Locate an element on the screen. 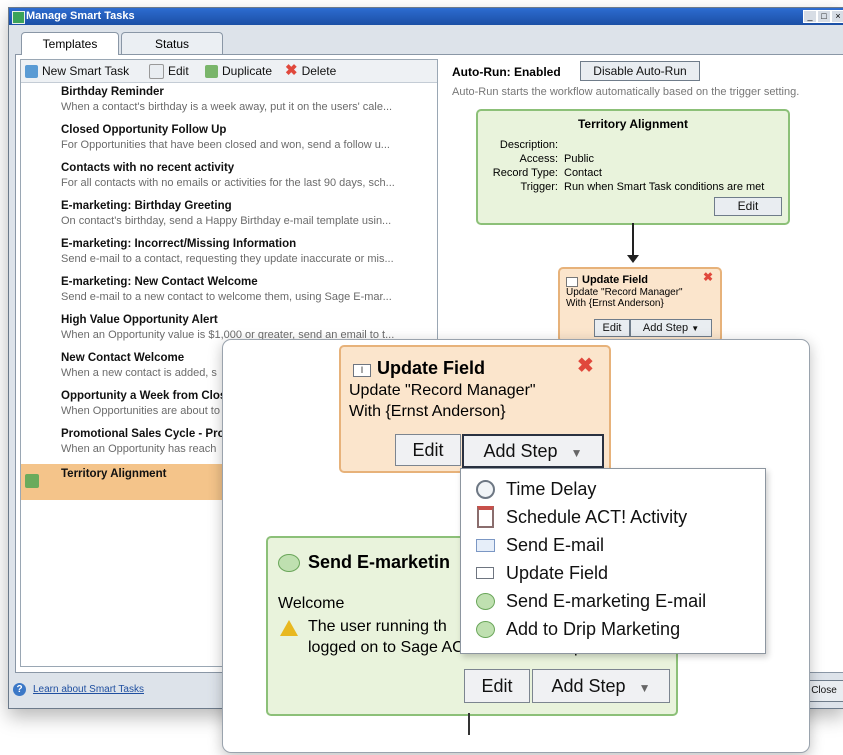  small-step-add-step-button: Add Step ▼ is located at coordinates (671, 328).